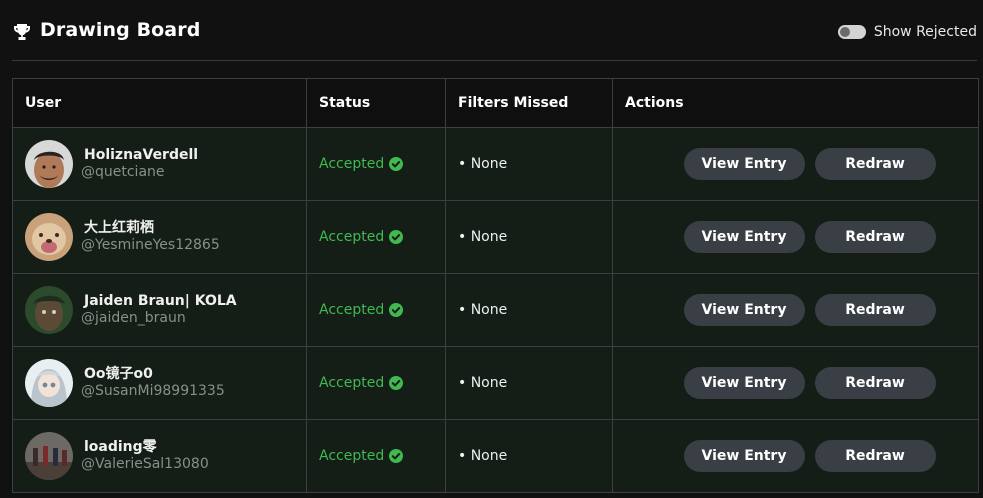 This screenshot has height=498, width=983. What do you see at coordinates (120, 30) in the screenshot?
I see `page-title: Drawing Board` at bounding box center [120, 30].